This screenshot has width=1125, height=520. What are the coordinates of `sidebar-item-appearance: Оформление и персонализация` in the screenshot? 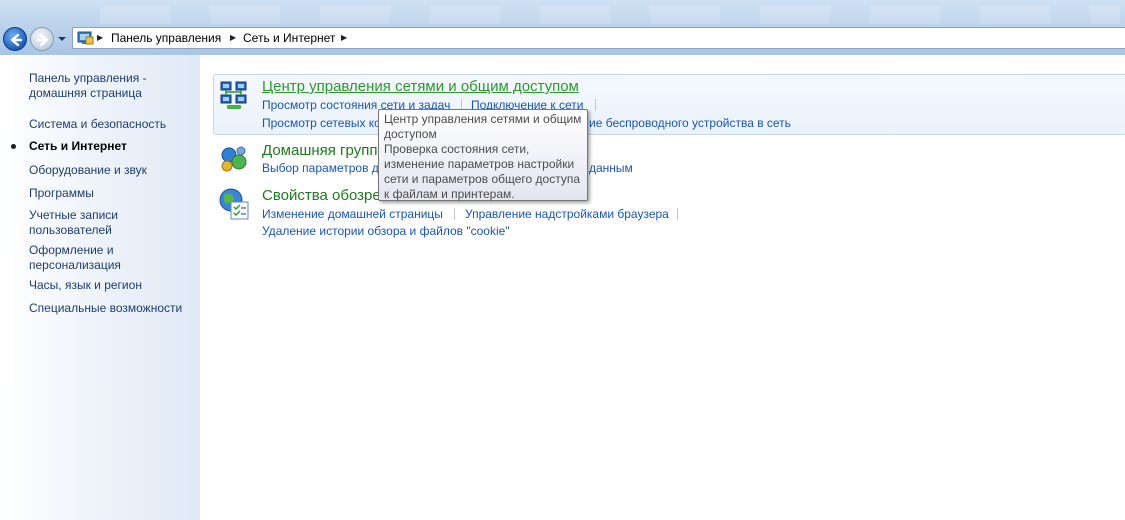 It's located at (75, 258).